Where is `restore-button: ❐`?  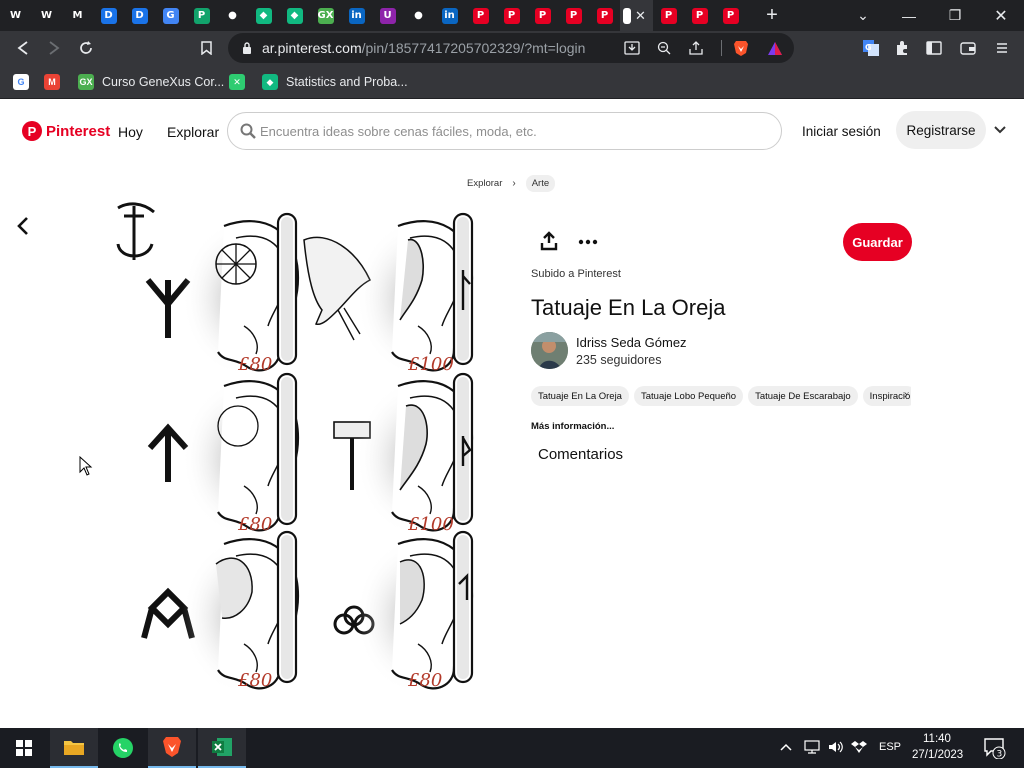 restore-button: ❐ is located at coordinates (955, 15).